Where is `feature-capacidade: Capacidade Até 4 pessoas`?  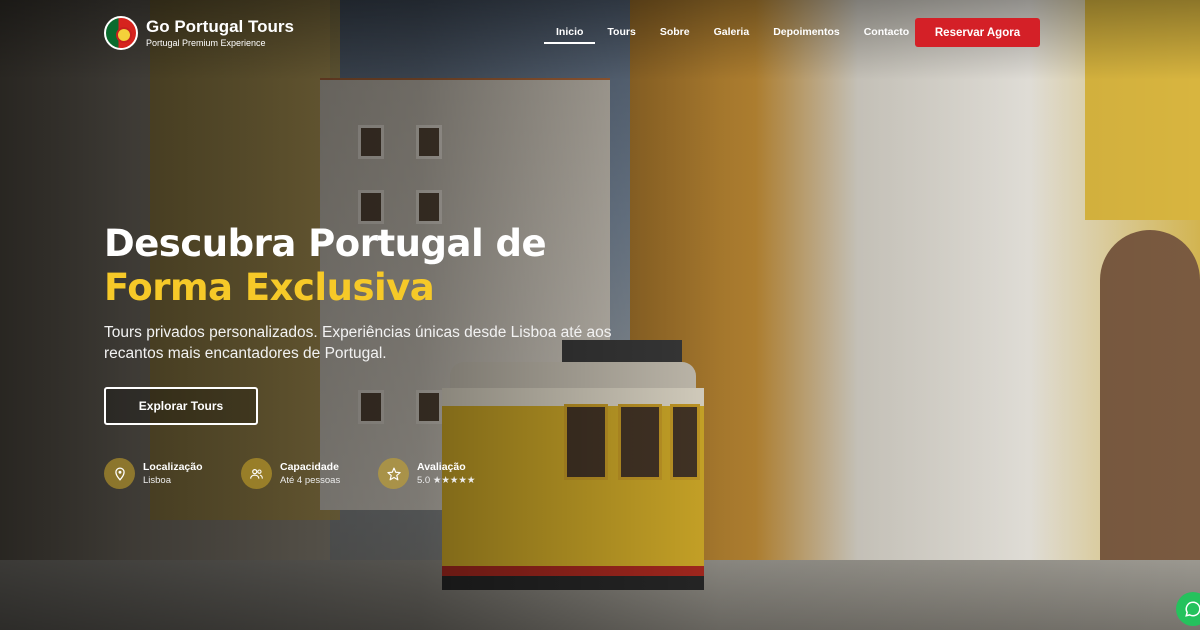 feature-capacidade: Capacidade Até 4 pessoas is located at coordinates (309, 473).